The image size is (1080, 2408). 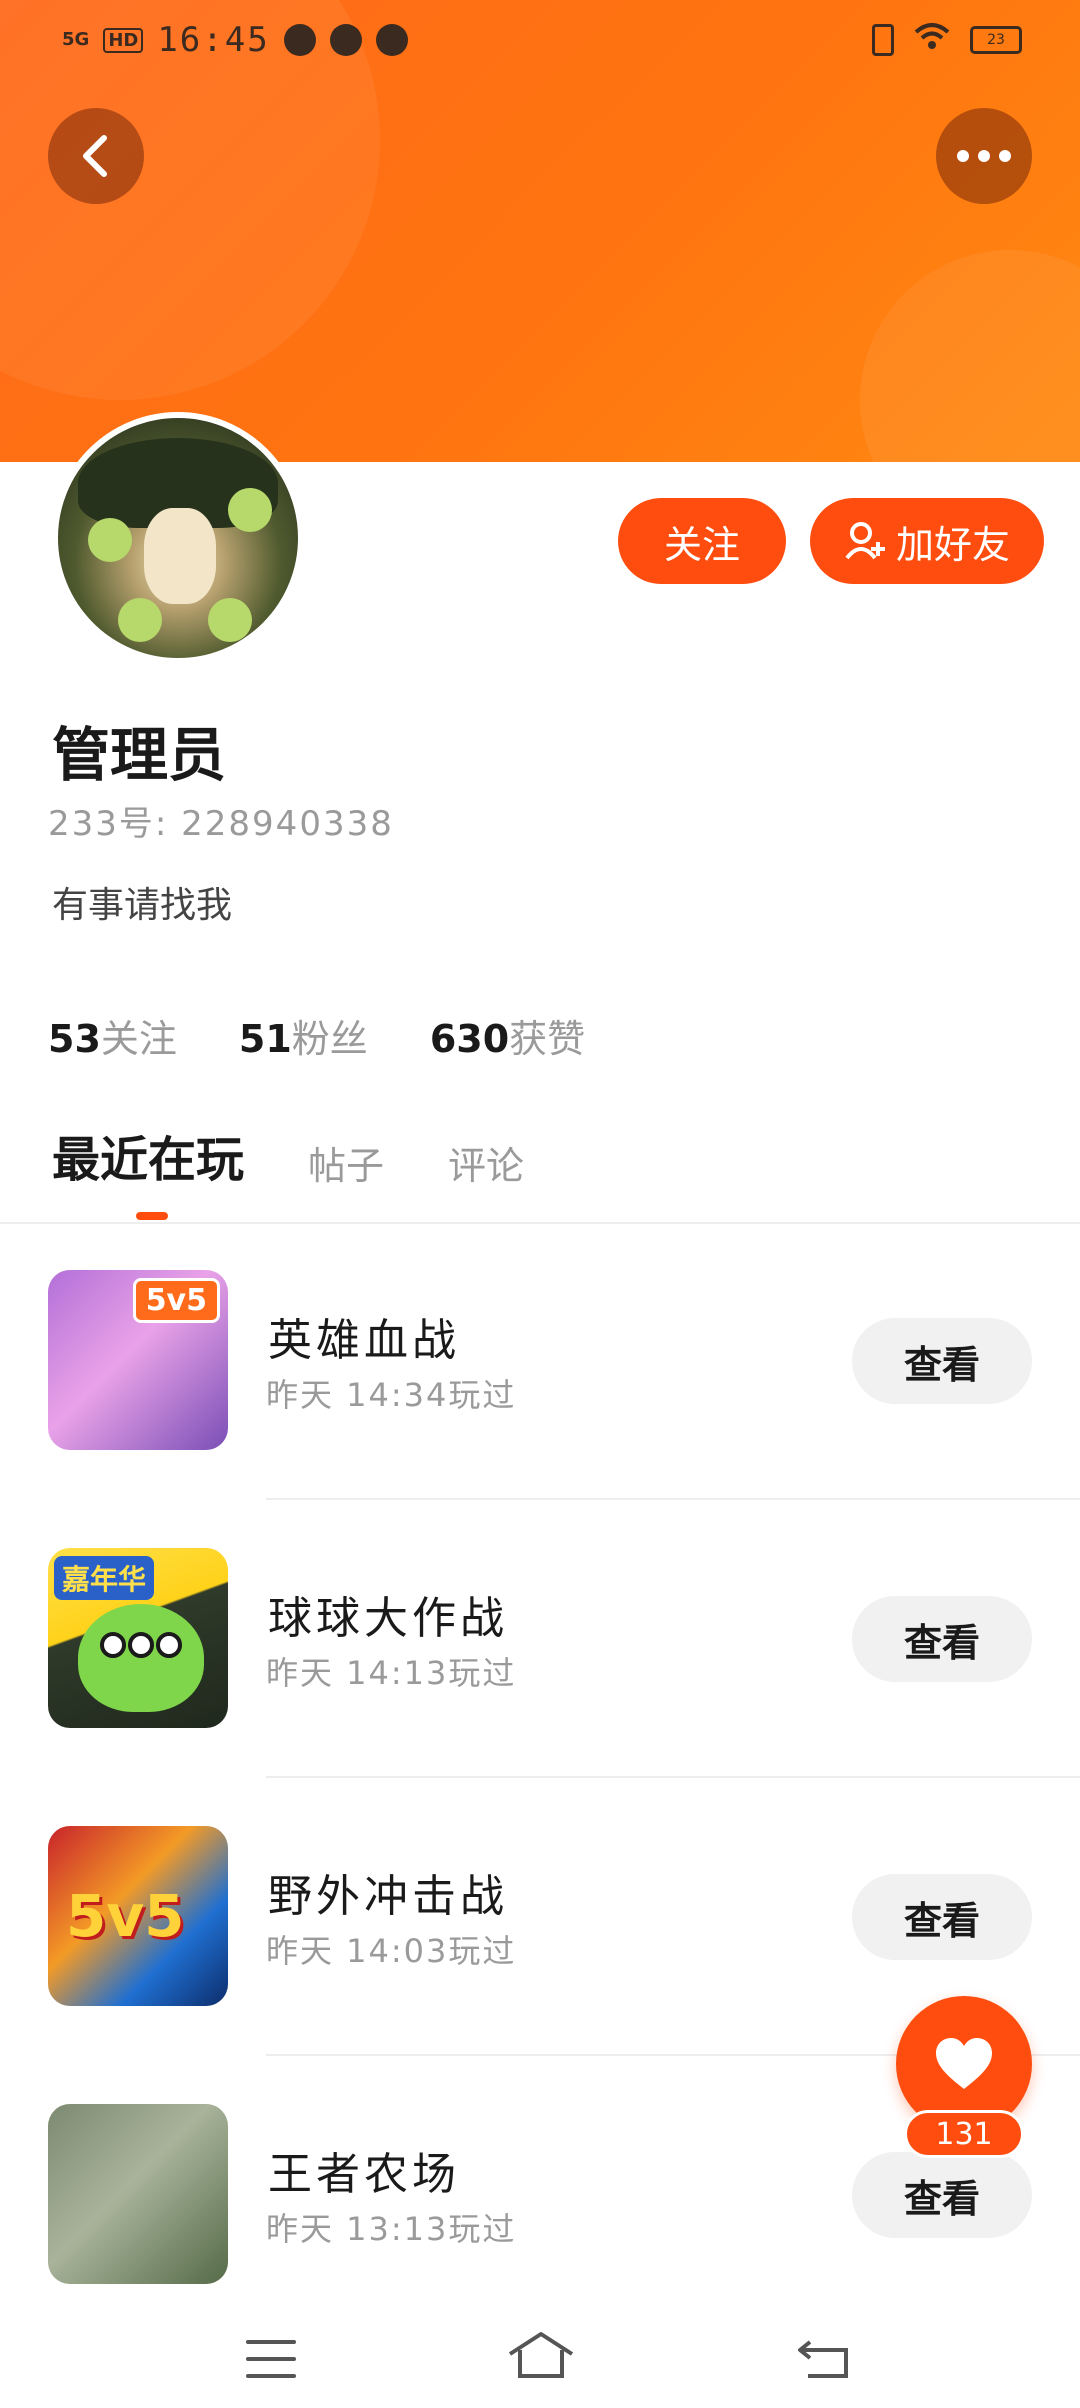 I want to click on like-count: 131, so click(x=964, y=2134).